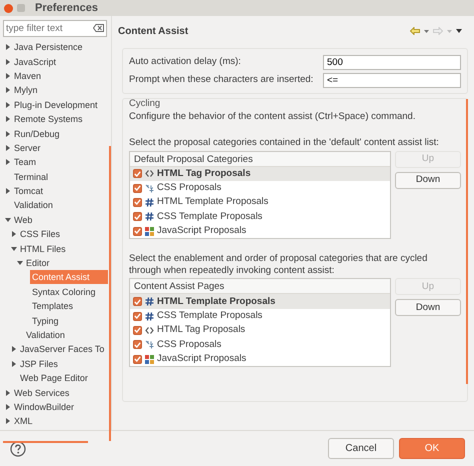 This screenshot has height=466, width=474. Describe the element at coordinates (189, 345) in the screenshot. I see `item-label: CSS Proposals` at that location.